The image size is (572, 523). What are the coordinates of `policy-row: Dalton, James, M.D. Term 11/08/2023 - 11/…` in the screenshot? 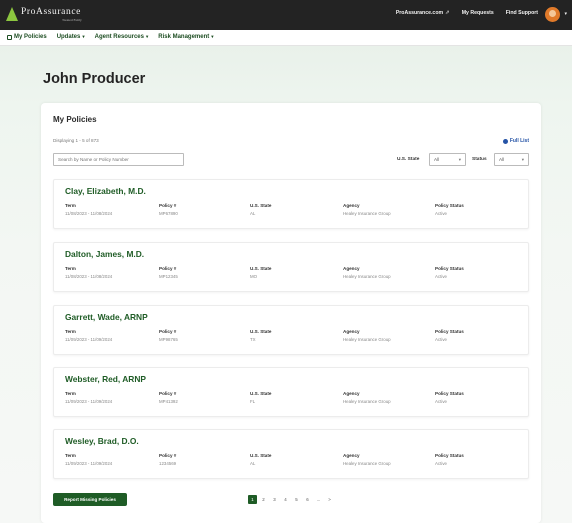 It's located at (291, 267).